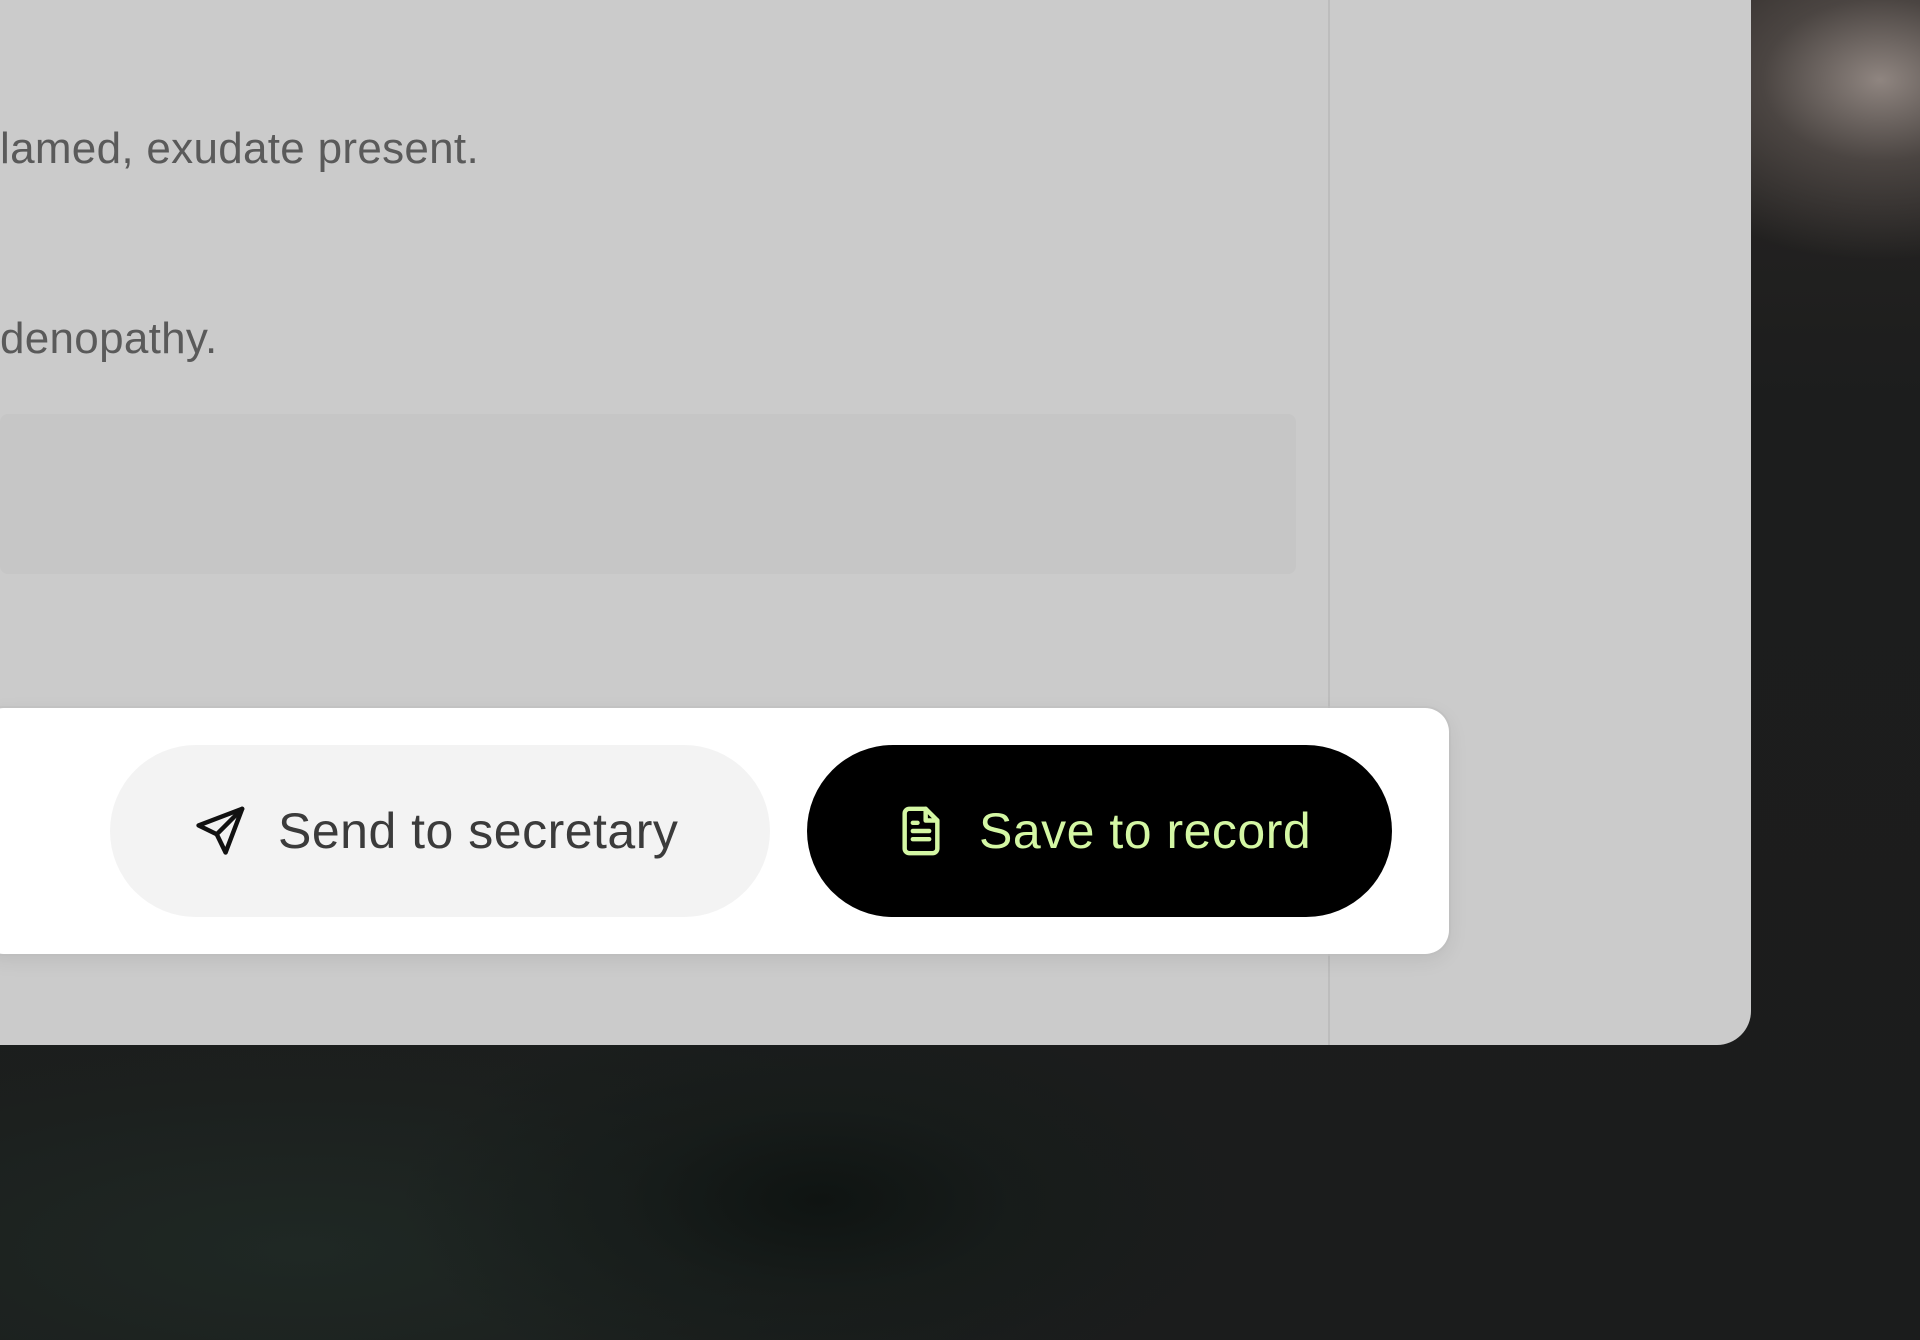 This screenshot has width=1920, height=1340. I want to click on send-to-secretary-label: Send to secretary, so click(478, 831).